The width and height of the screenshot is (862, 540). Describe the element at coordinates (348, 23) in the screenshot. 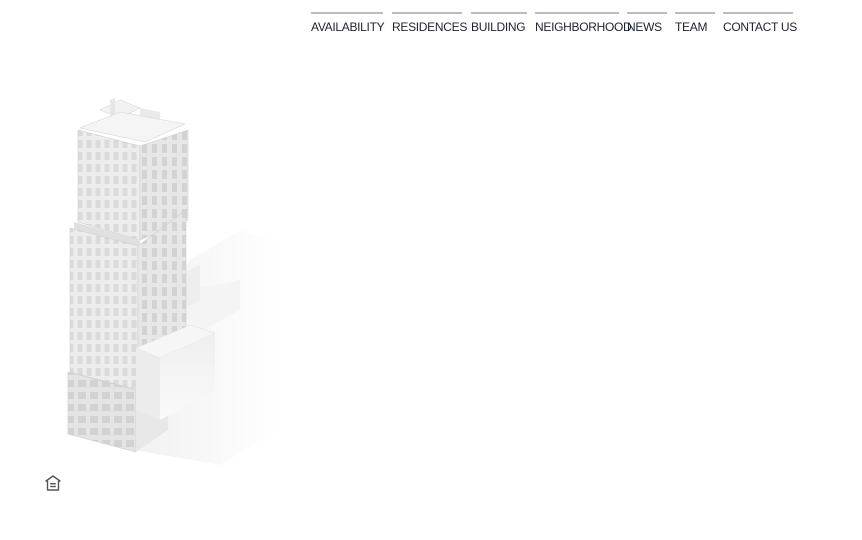

I see `nav-item-availability: AVAILABILITY` at that location.